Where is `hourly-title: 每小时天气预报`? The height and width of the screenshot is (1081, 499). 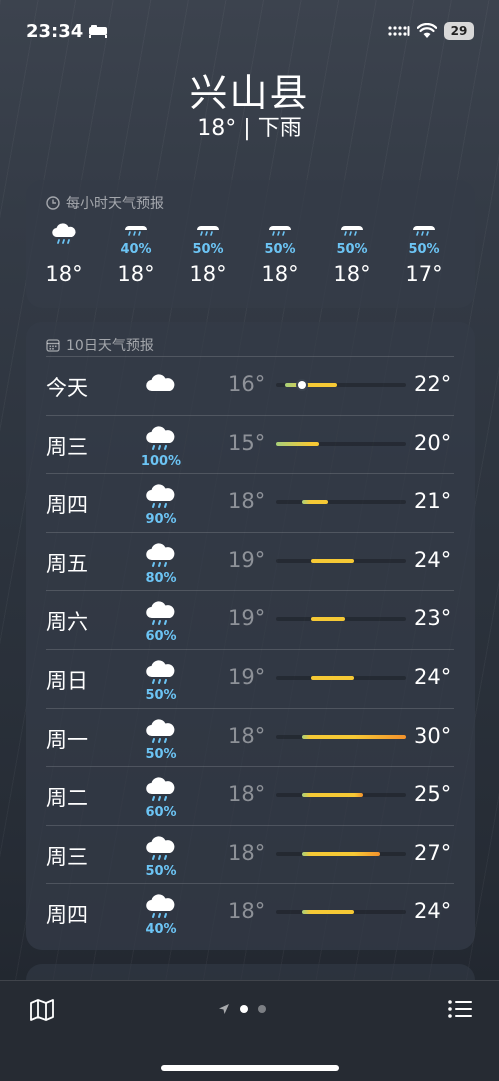 hourly-title: 每小时天气预报 is located at coordinates (115, 204).